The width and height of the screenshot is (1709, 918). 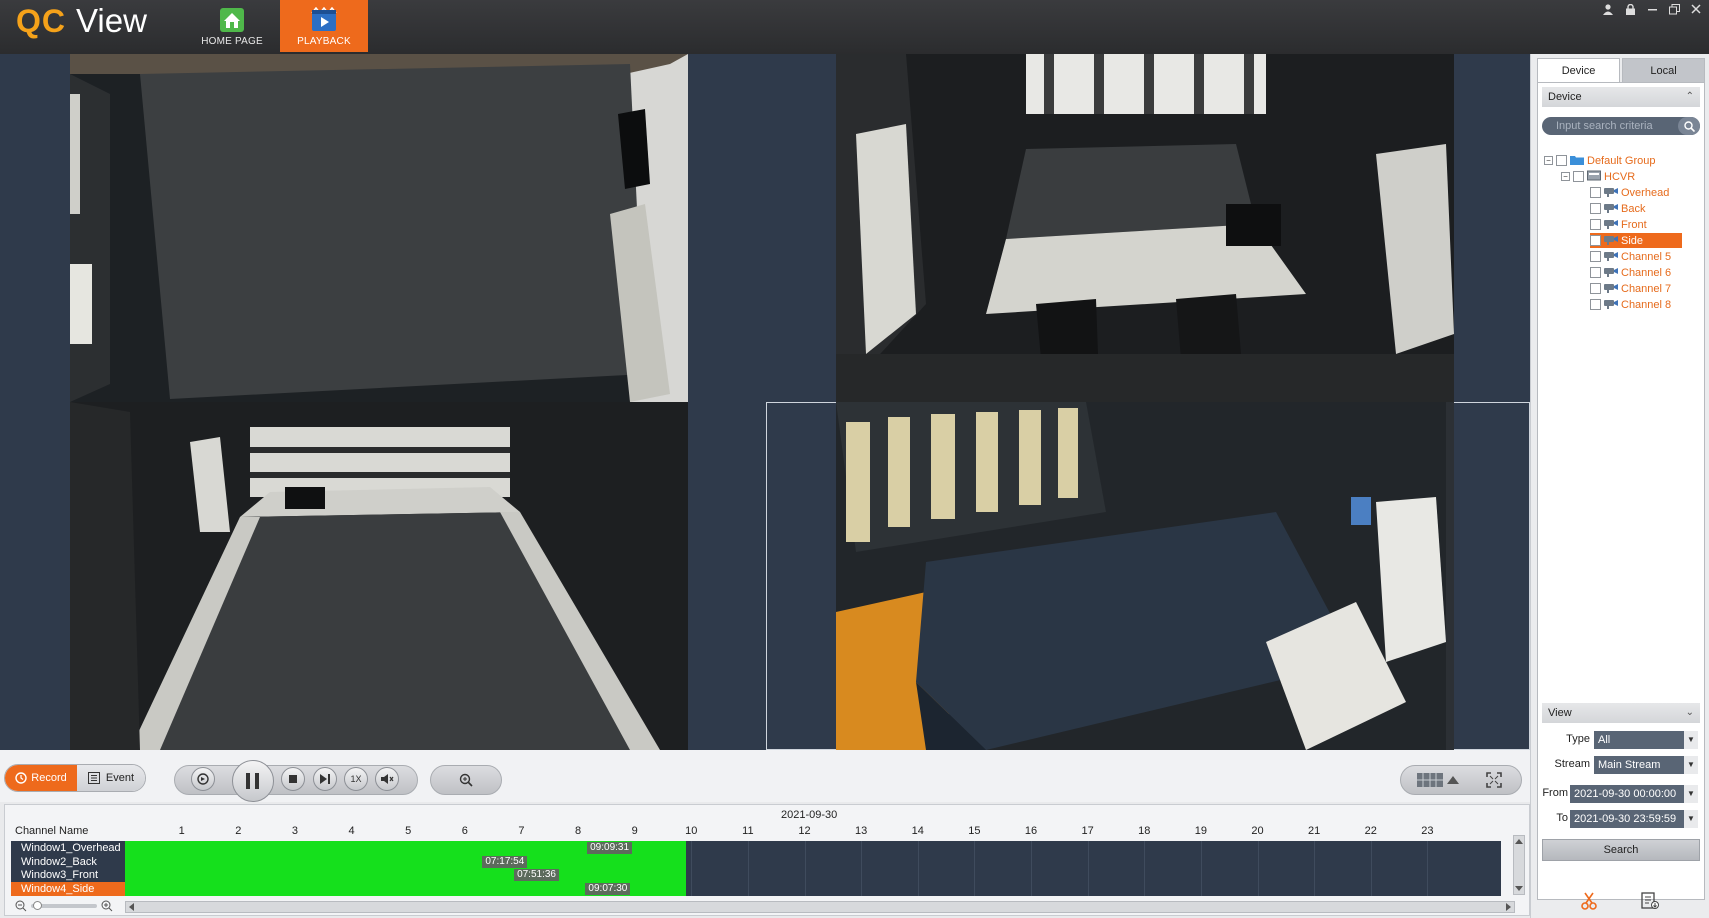 I want to click on zoom-button, so click(x=466, y=780).